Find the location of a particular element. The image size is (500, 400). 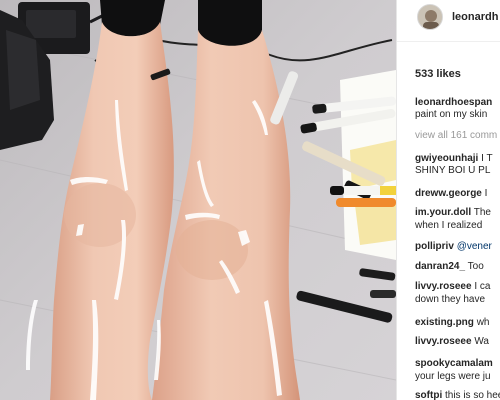

avatar-image is located at coordinates (430, 17).